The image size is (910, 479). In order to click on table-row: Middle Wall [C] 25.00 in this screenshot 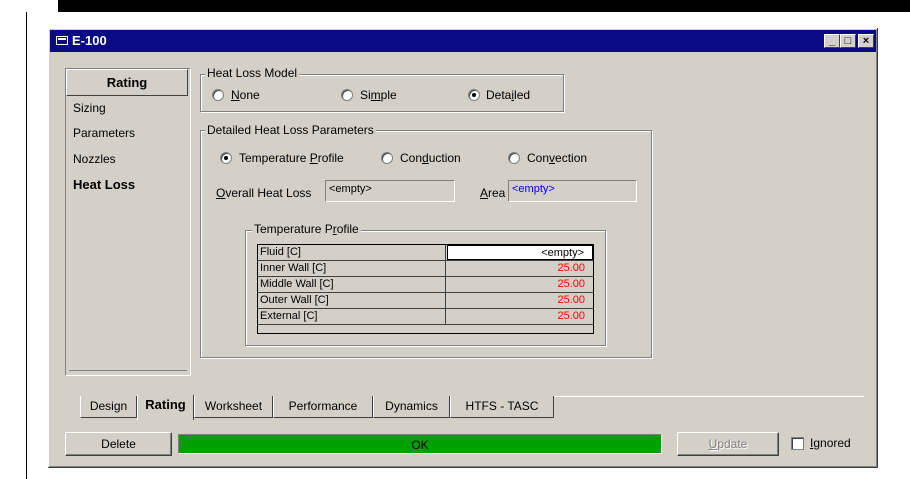, I will do `click(425, 285)`.